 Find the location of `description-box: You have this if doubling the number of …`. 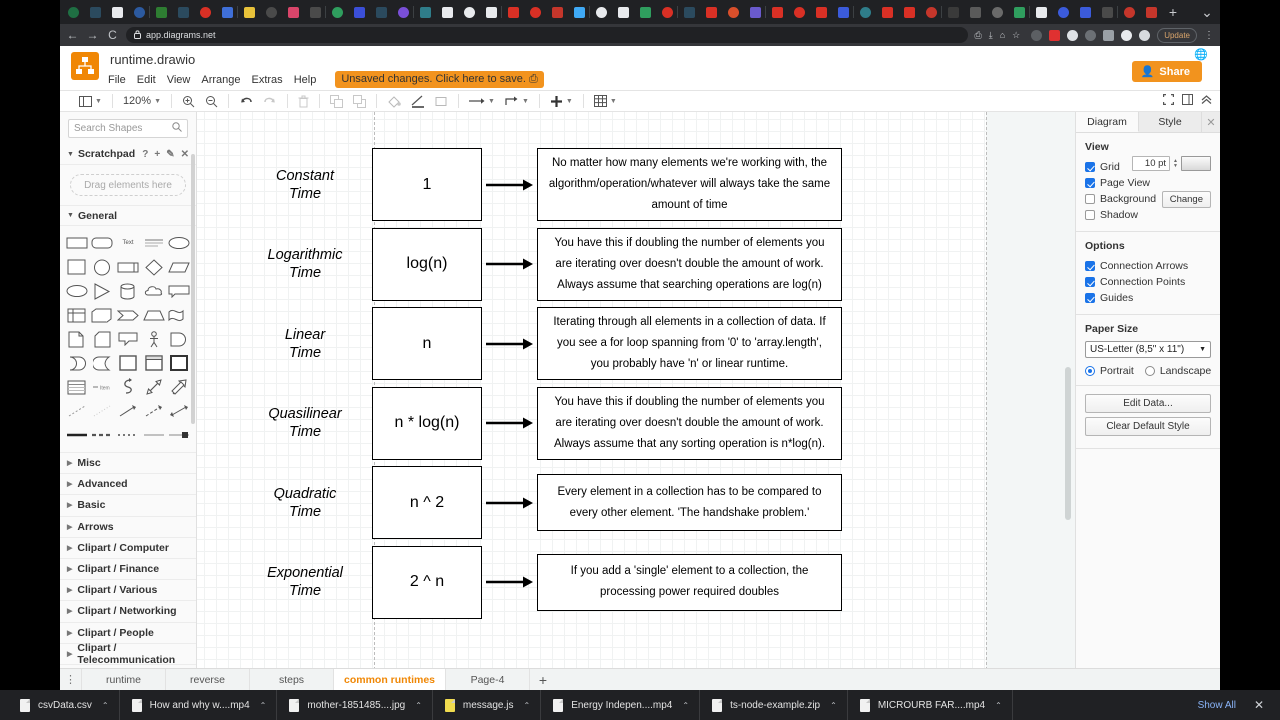

description-box: You have this if doubling the number of … is located at coordinates (689, 423).